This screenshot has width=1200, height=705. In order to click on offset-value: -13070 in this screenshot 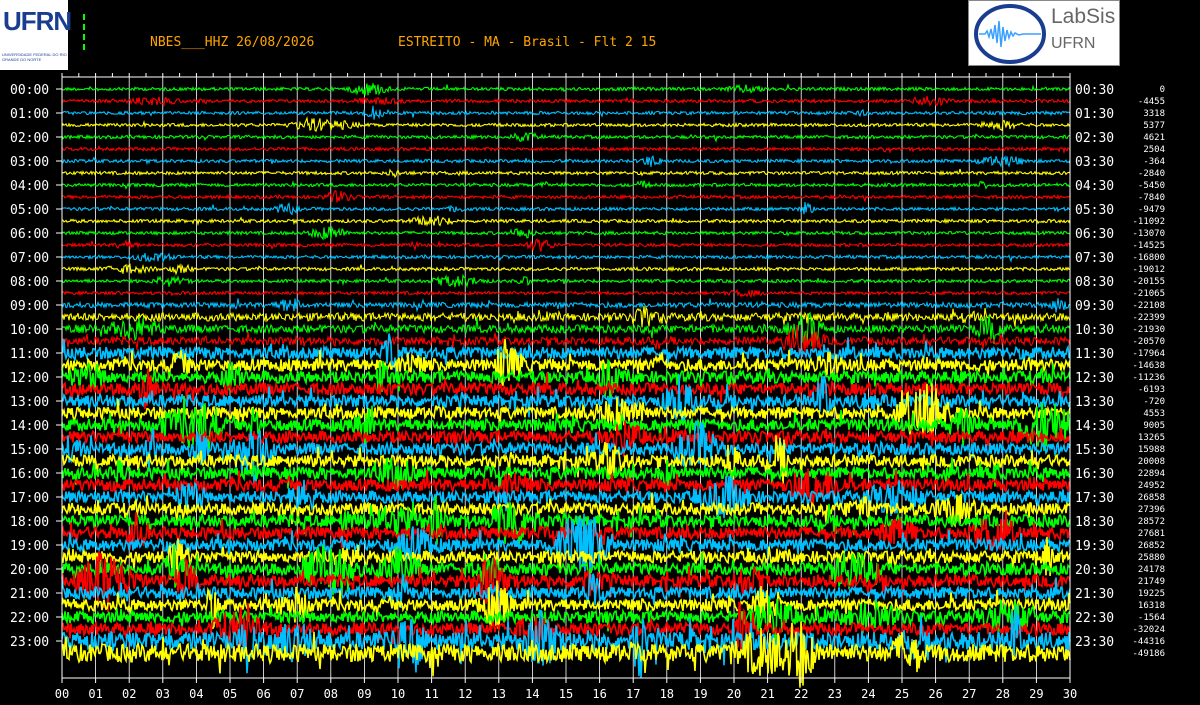, I will do `click(1148, 234)`.